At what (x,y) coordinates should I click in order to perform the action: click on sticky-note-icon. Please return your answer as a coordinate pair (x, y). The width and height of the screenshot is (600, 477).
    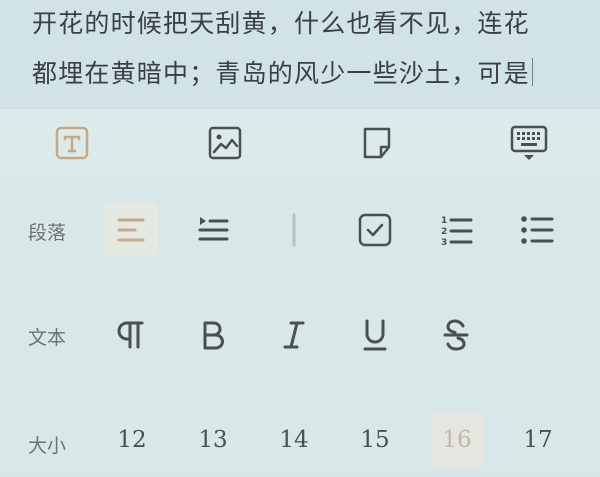
    Looking at the image, I should click on (377, 143).